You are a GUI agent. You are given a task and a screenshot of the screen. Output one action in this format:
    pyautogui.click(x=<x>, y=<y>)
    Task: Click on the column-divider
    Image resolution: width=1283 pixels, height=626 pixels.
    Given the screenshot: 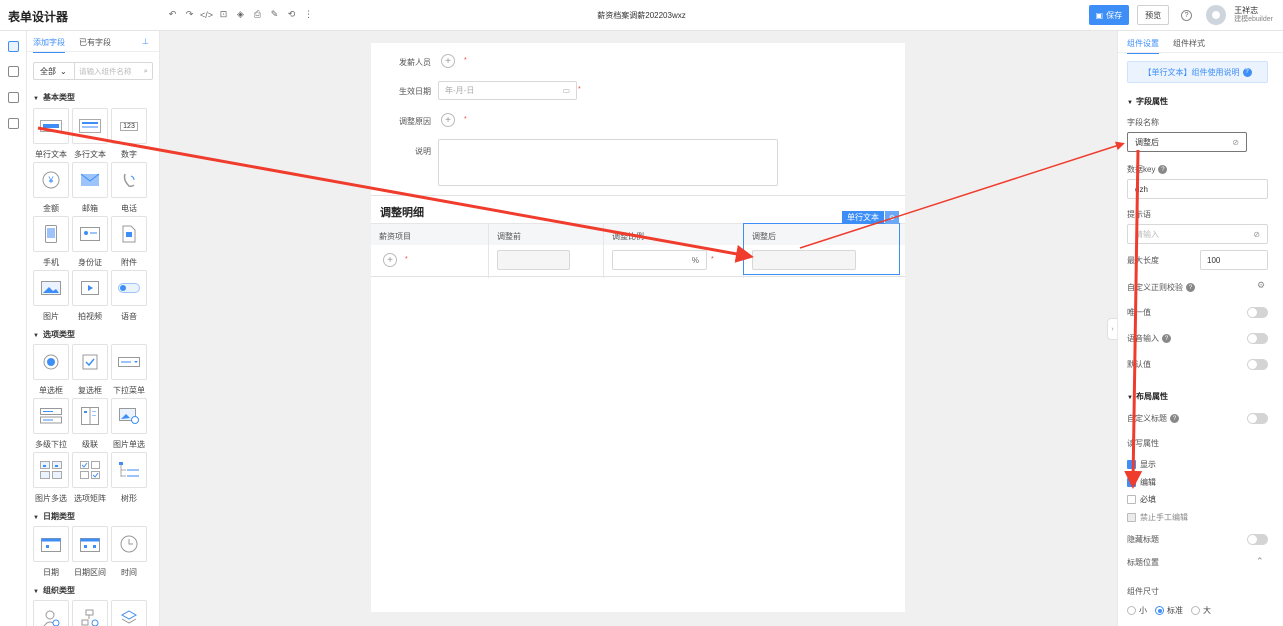 What is the action you would take?
    pyautogui.click(x=488, y=250)
    